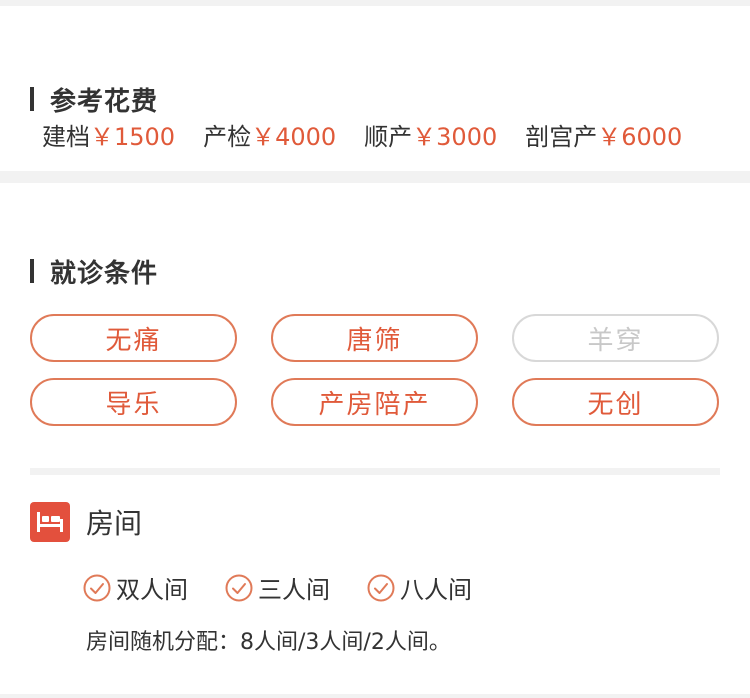  I want to click on room-option-label: 双人间, so click(152, 590).